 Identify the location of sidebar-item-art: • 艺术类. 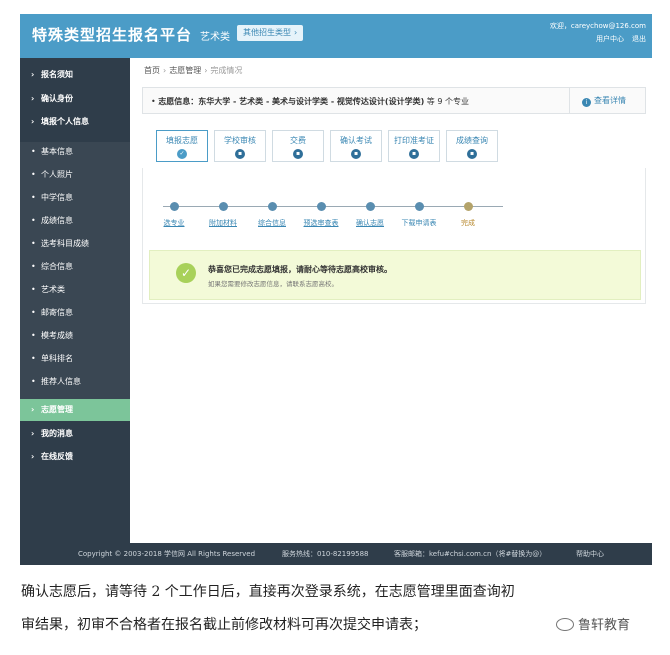
(75, 290).